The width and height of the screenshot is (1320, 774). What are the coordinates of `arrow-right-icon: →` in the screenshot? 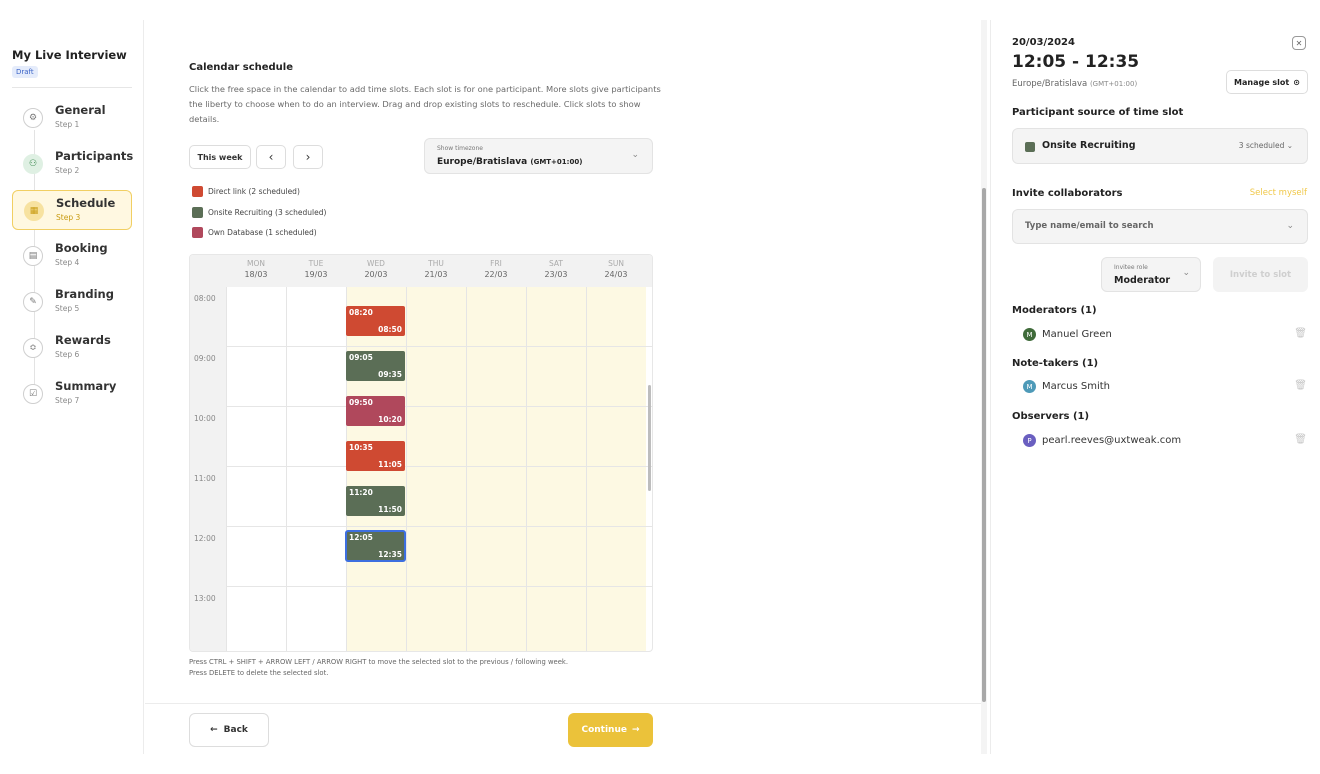 It's located at (635, 730).